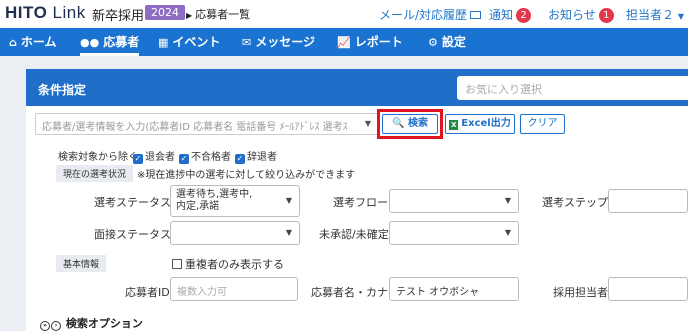  What do you see at coordinates (454, 233) in the screenshot?
I see `approval-select: ▼` at bounding box center [454, 233].